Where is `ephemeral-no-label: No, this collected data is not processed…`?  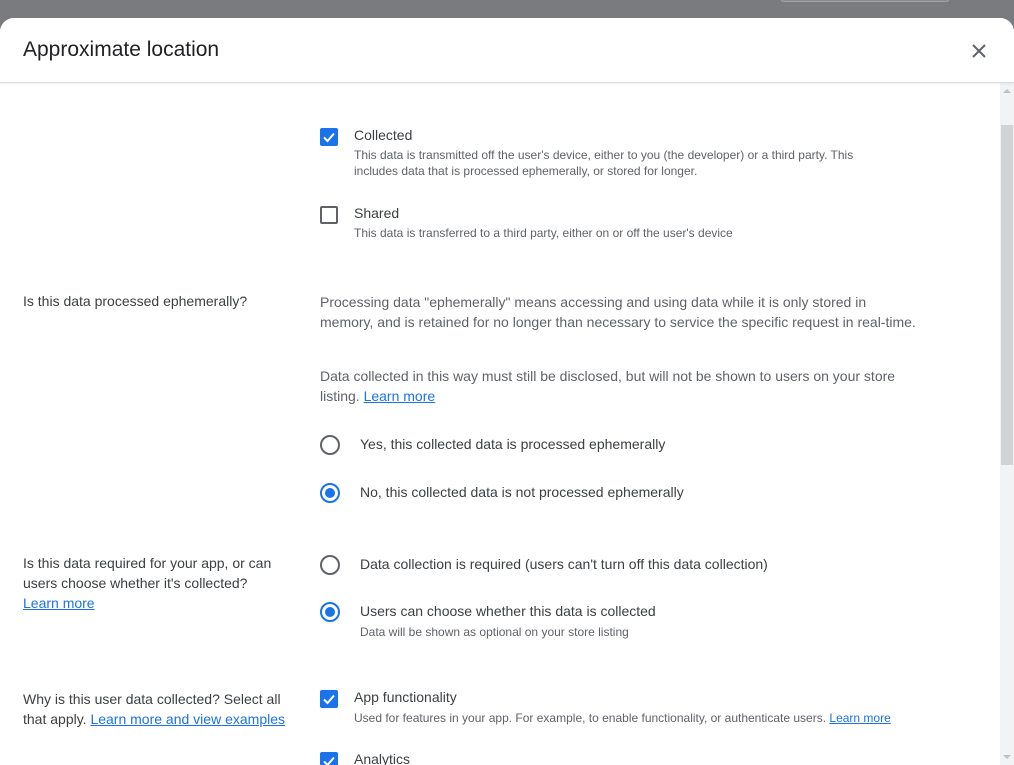
ephemeral-no-label: No, this collected data is not processed… is located at coordinates (522, 492).